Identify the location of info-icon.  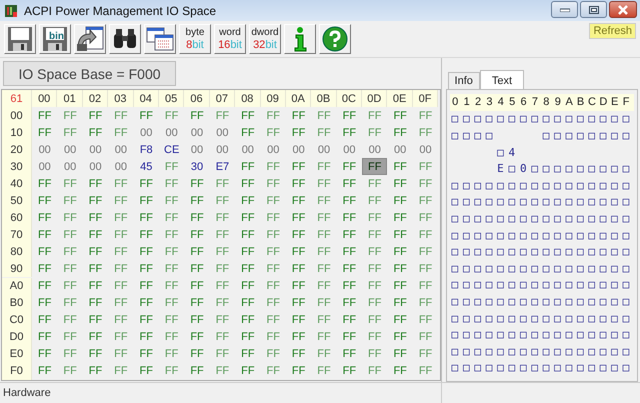
(300, 39).